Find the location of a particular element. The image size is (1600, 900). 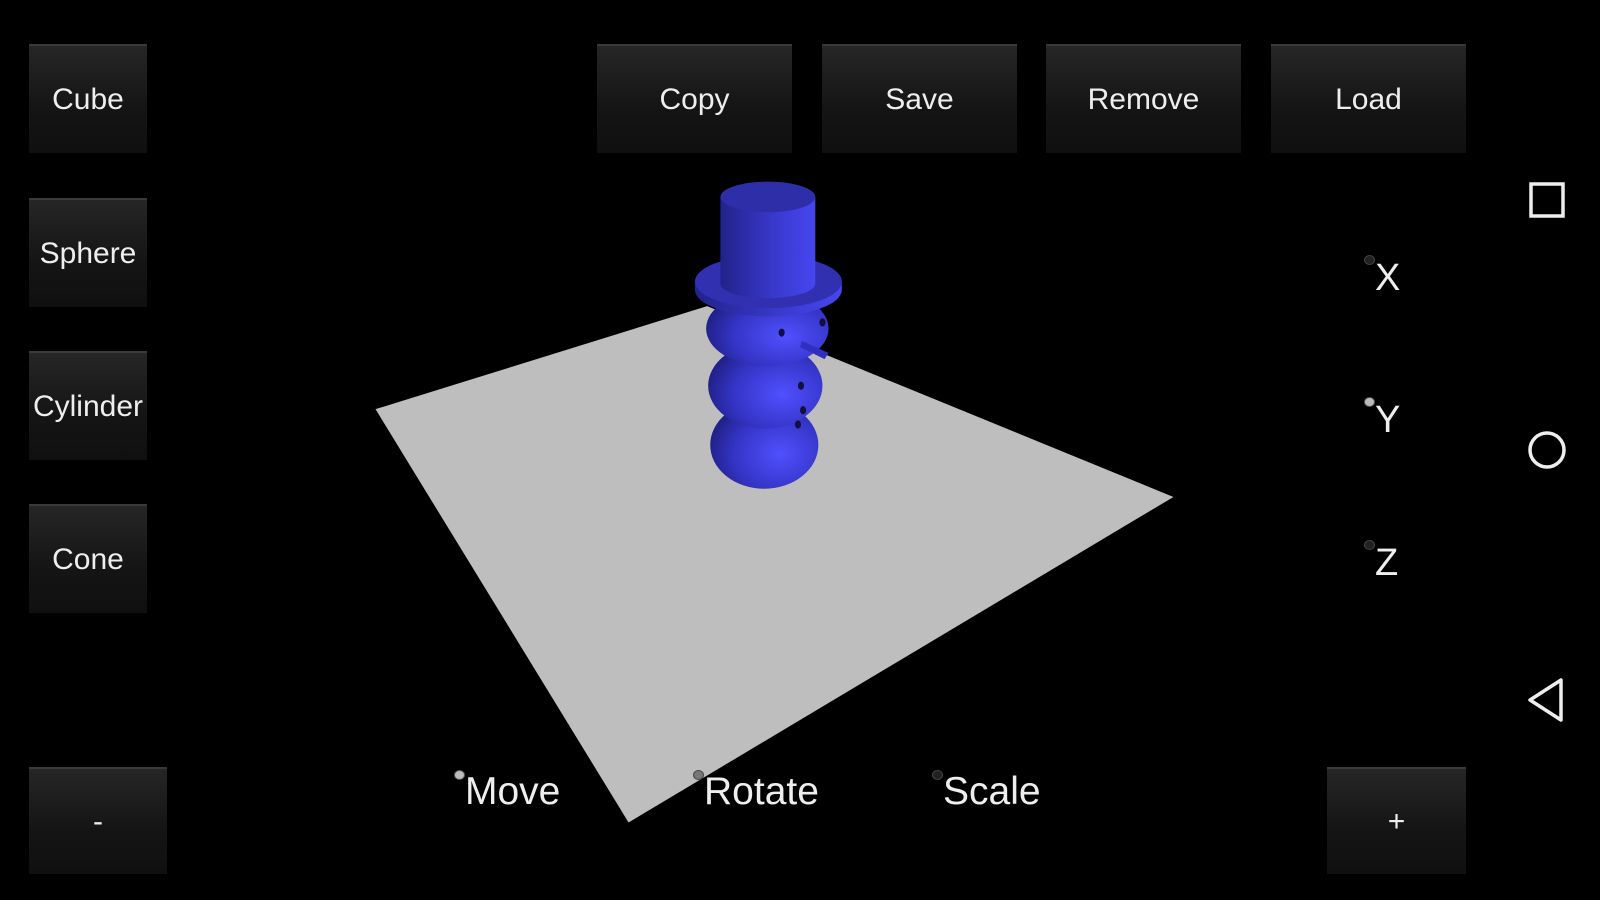

button-label: - is located at coordinates (98, 821).